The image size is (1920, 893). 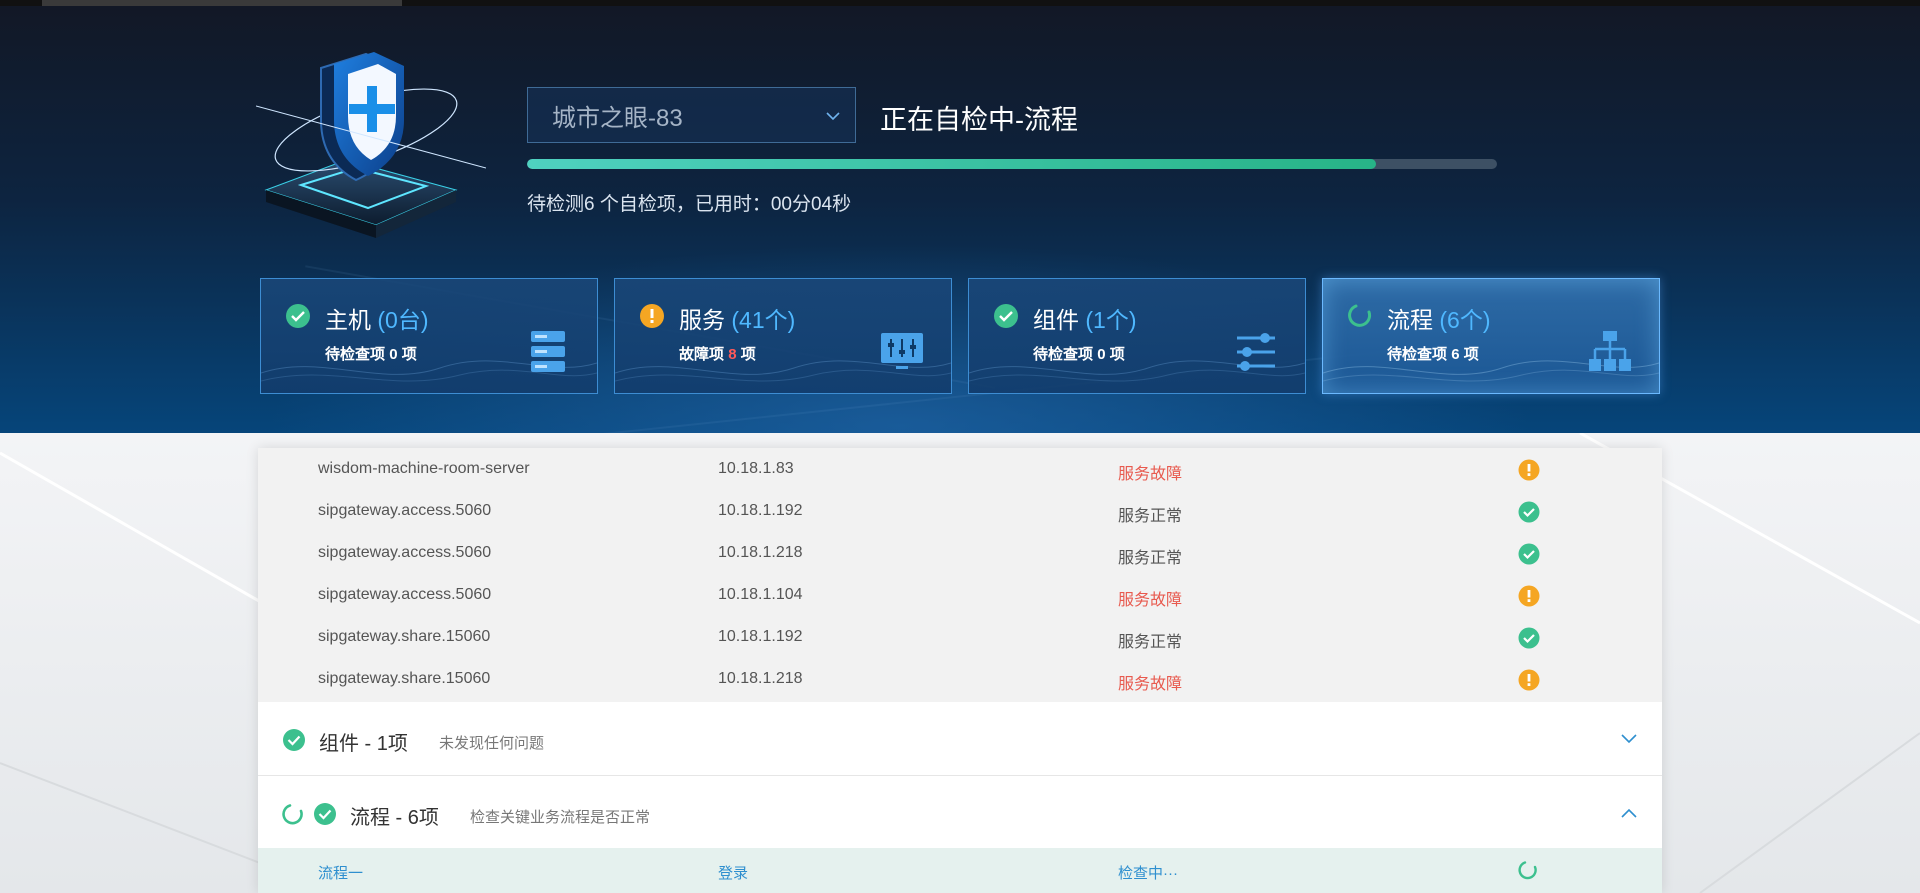 What do you see at coordinates (960, 469) in the screenshot?
I see `service-row: wisdom-machine-room-server 10.18.1.83 服务故障` at bounding box center [960, 469].